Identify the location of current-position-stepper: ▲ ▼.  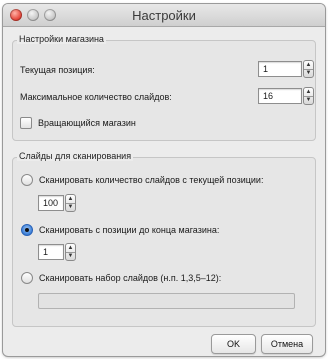
(308, 69).